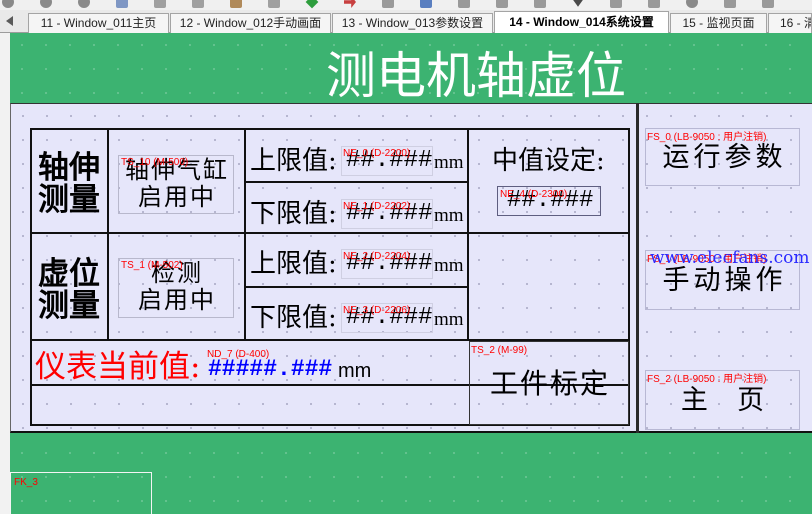 The height and width of the screenshot is (514, 812). What do you see at coordinates (330, 233) in the screenshot?
I see `table-row-divider` at bounding box center [330, 233].